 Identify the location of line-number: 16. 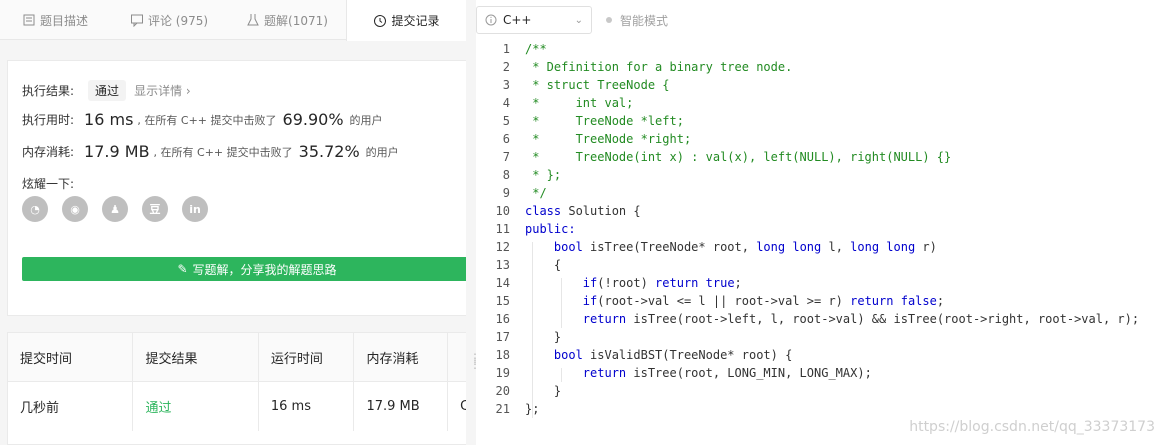
(502, 319).